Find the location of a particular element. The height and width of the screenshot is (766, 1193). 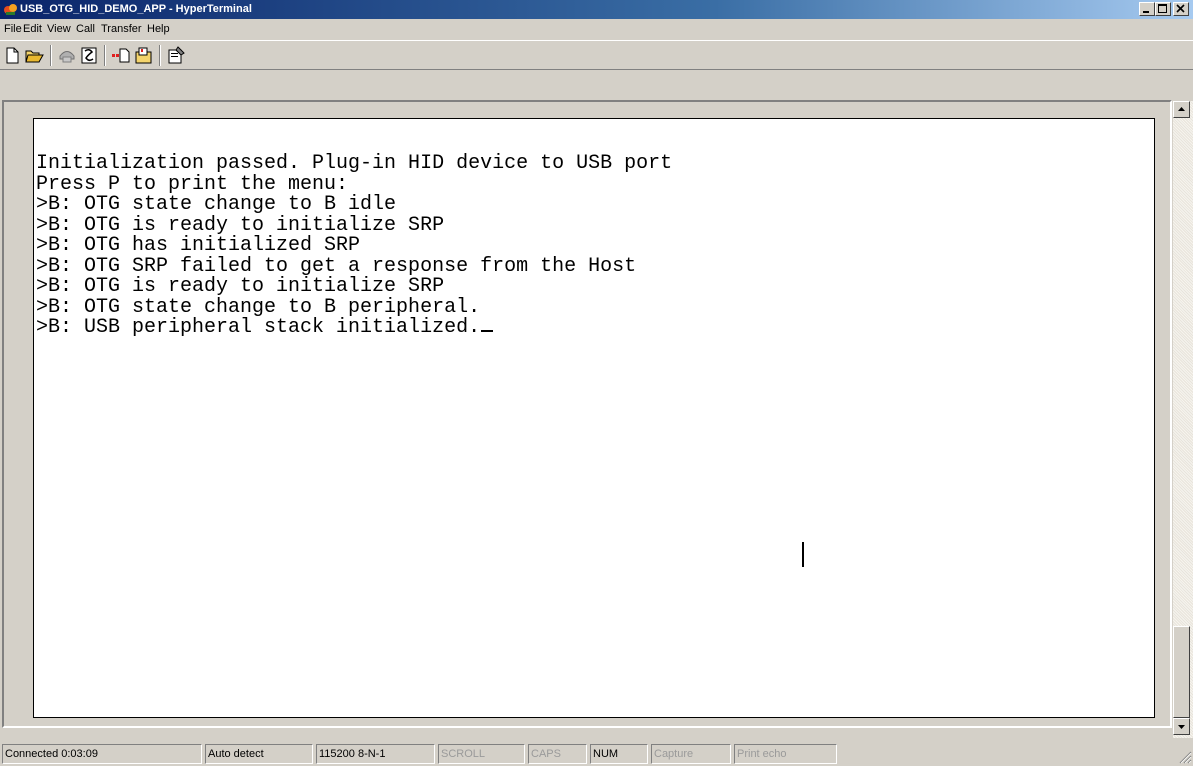

minimize-icon is located at coordinates (1146, 12).